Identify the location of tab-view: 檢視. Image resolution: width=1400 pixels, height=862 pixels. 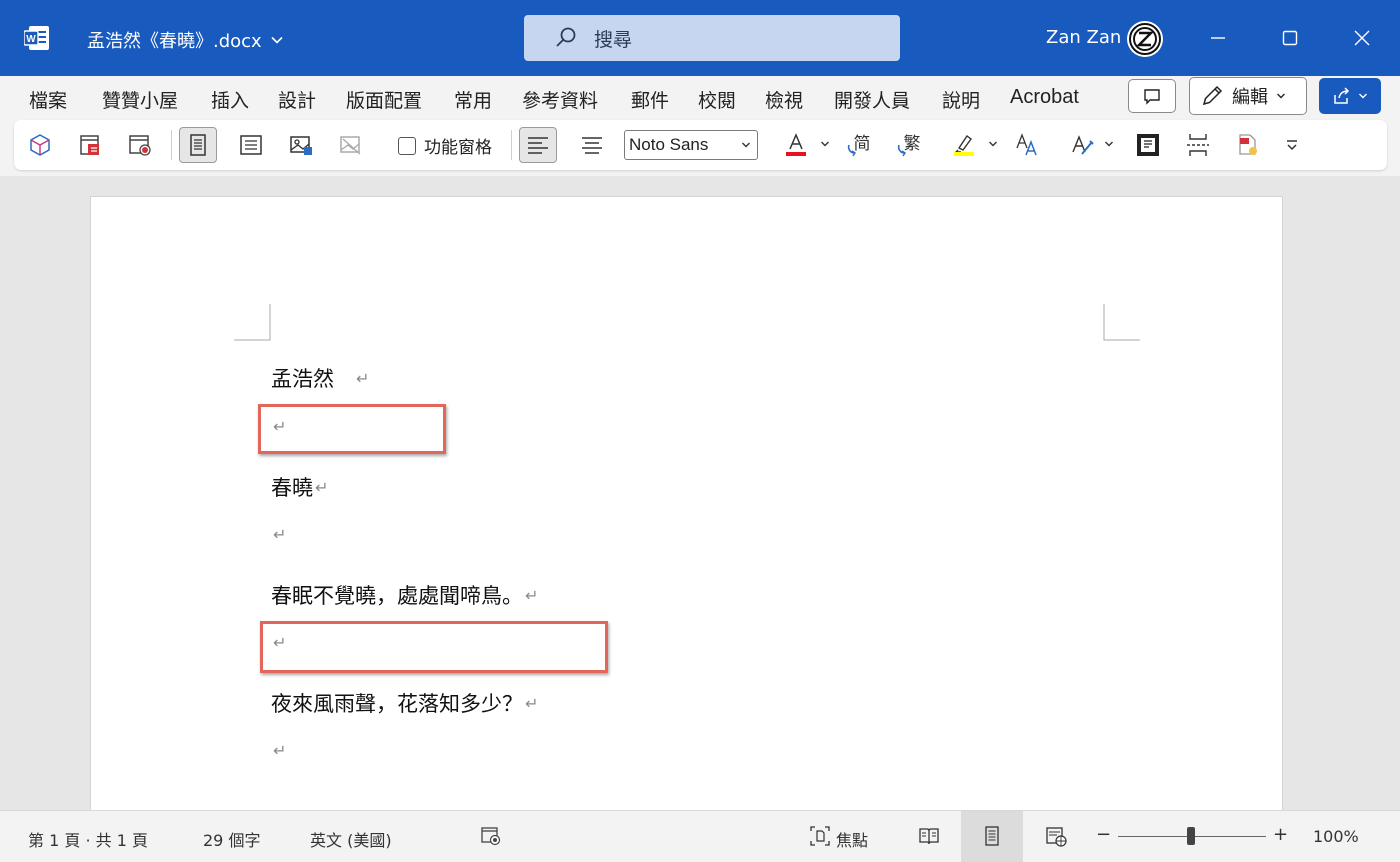
(784, 99).